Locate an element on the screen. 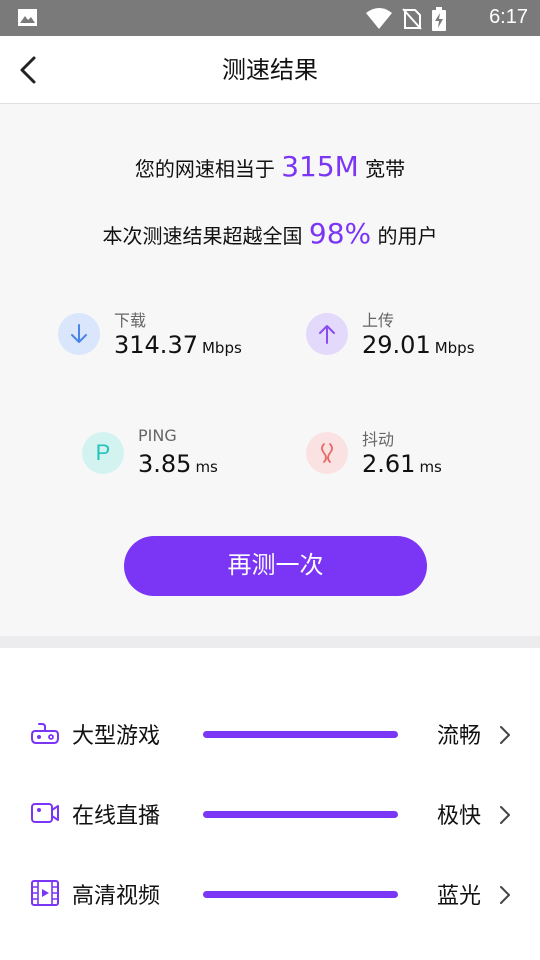 The width and height of the screenshot is (540, 960). upload-unit: Mbps is located at coordinates (454, 348).